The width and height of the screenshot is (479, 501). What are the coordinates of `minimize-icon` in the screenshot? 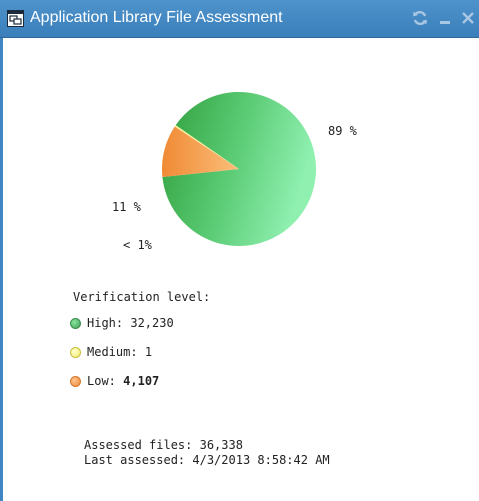 It's located at (445, 22).